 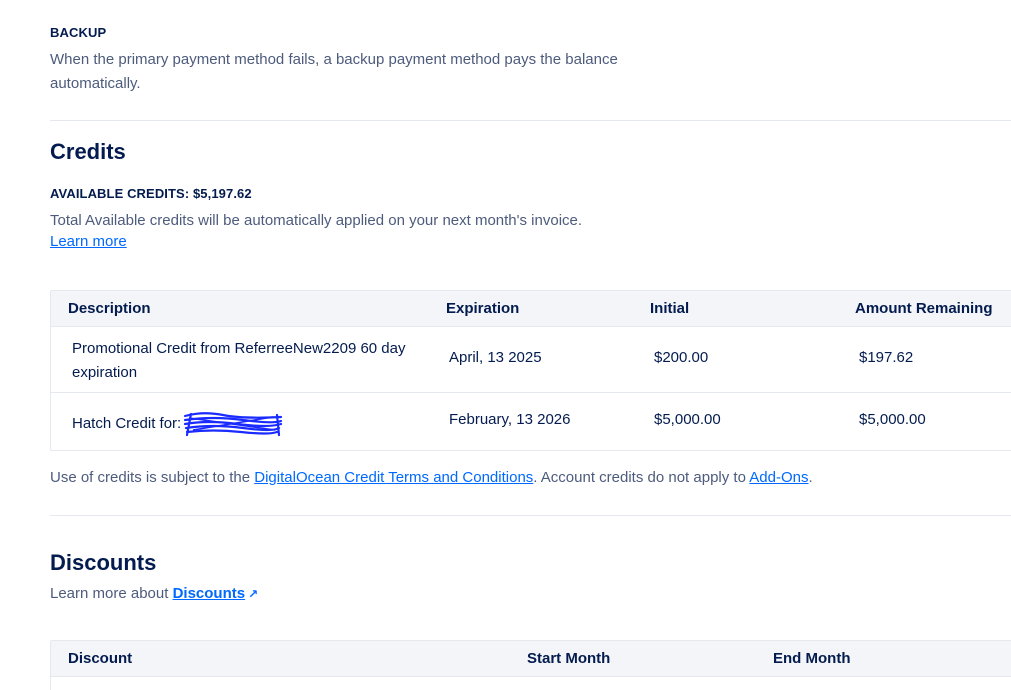 What do you see at coordinates (669, 308) in the screenshot?
I see `column-header-initial: Initial` at bounding box center [669, 308].